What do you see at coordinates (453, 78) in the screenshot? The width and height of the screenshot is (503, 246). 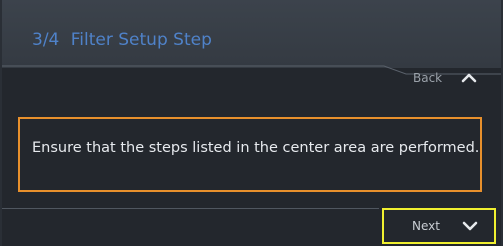 I see `back-button: Back` at bounding box center [453, 78].